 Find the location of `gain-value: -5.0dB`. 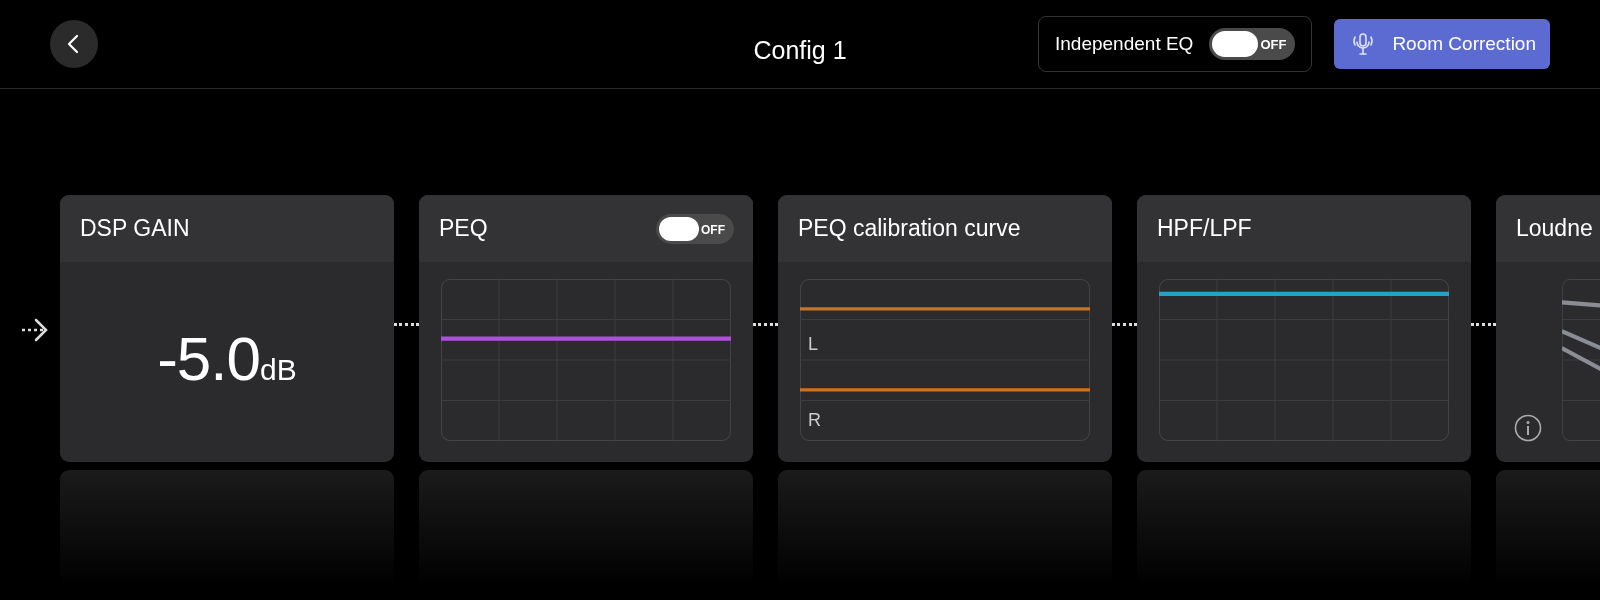

gain-value: -5.0dB is located at coordinates (227, 360).